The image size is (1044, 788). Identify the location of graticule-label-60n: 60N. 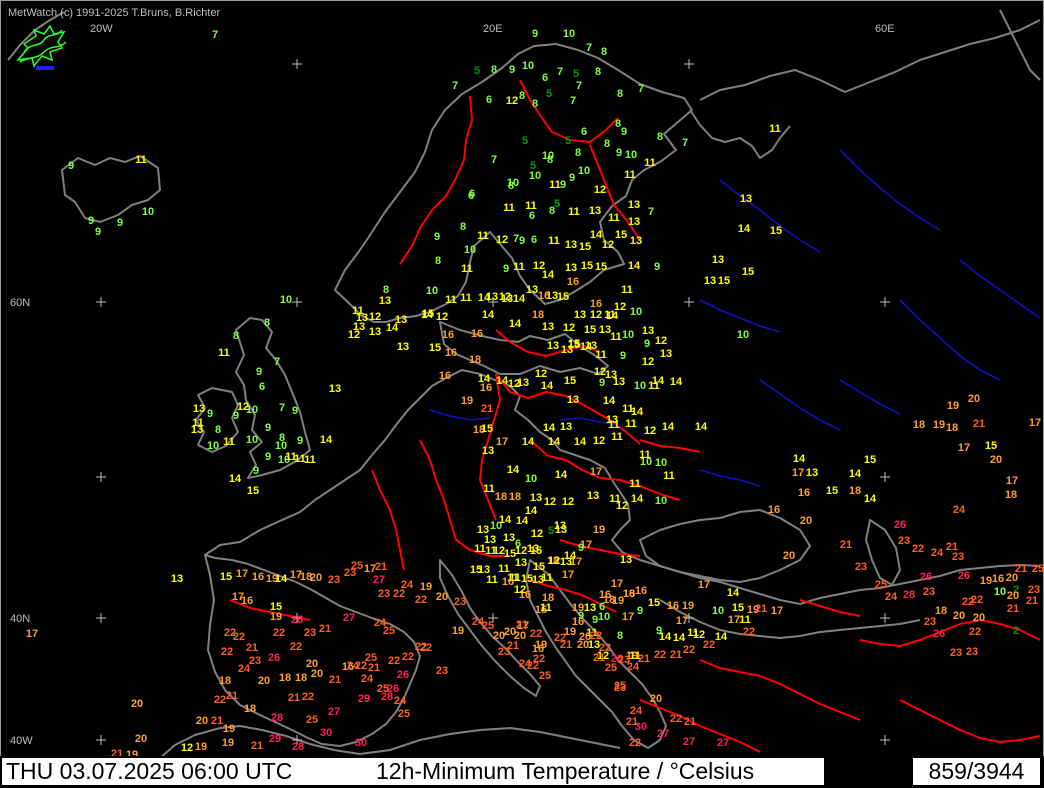
(20, 303).